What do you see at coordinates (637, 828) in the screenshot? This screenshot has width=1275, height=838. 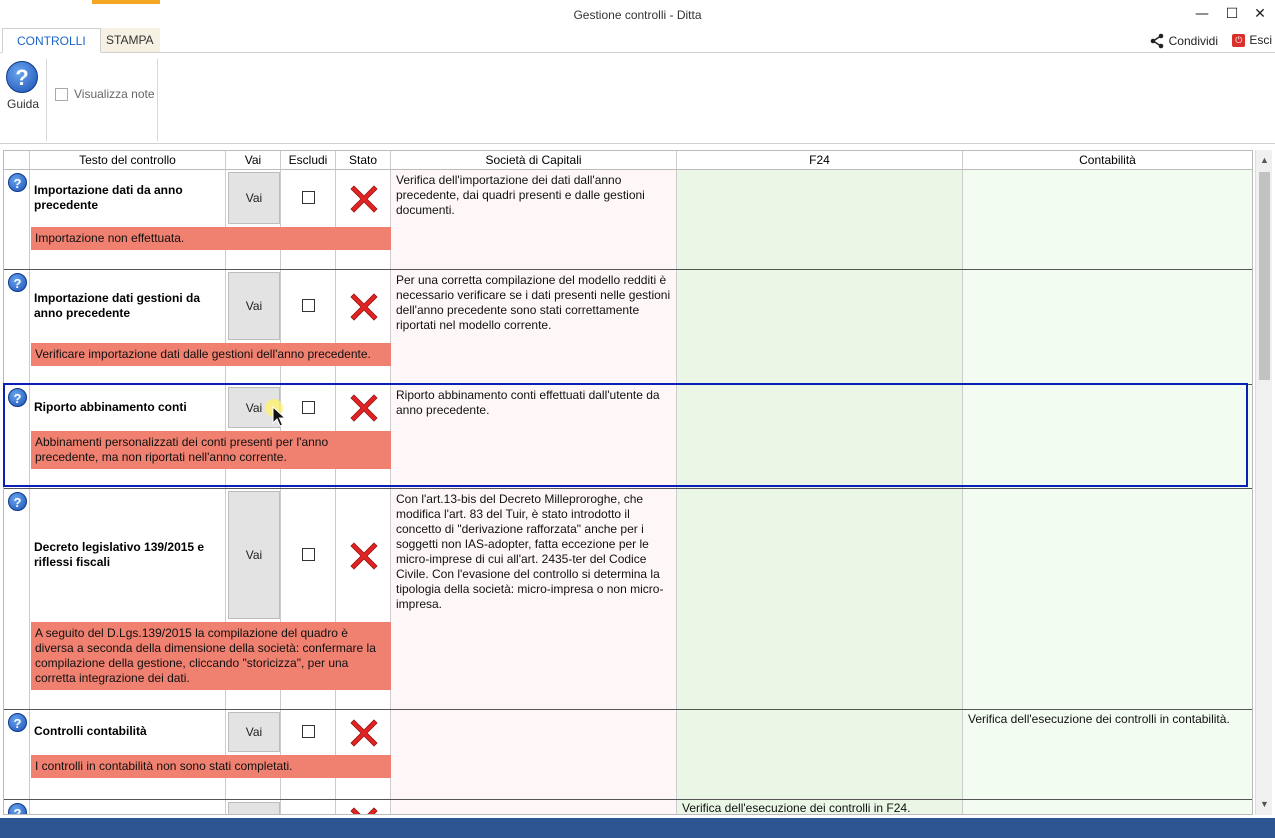 I see `status-bar` at bounding box center [637, 828].